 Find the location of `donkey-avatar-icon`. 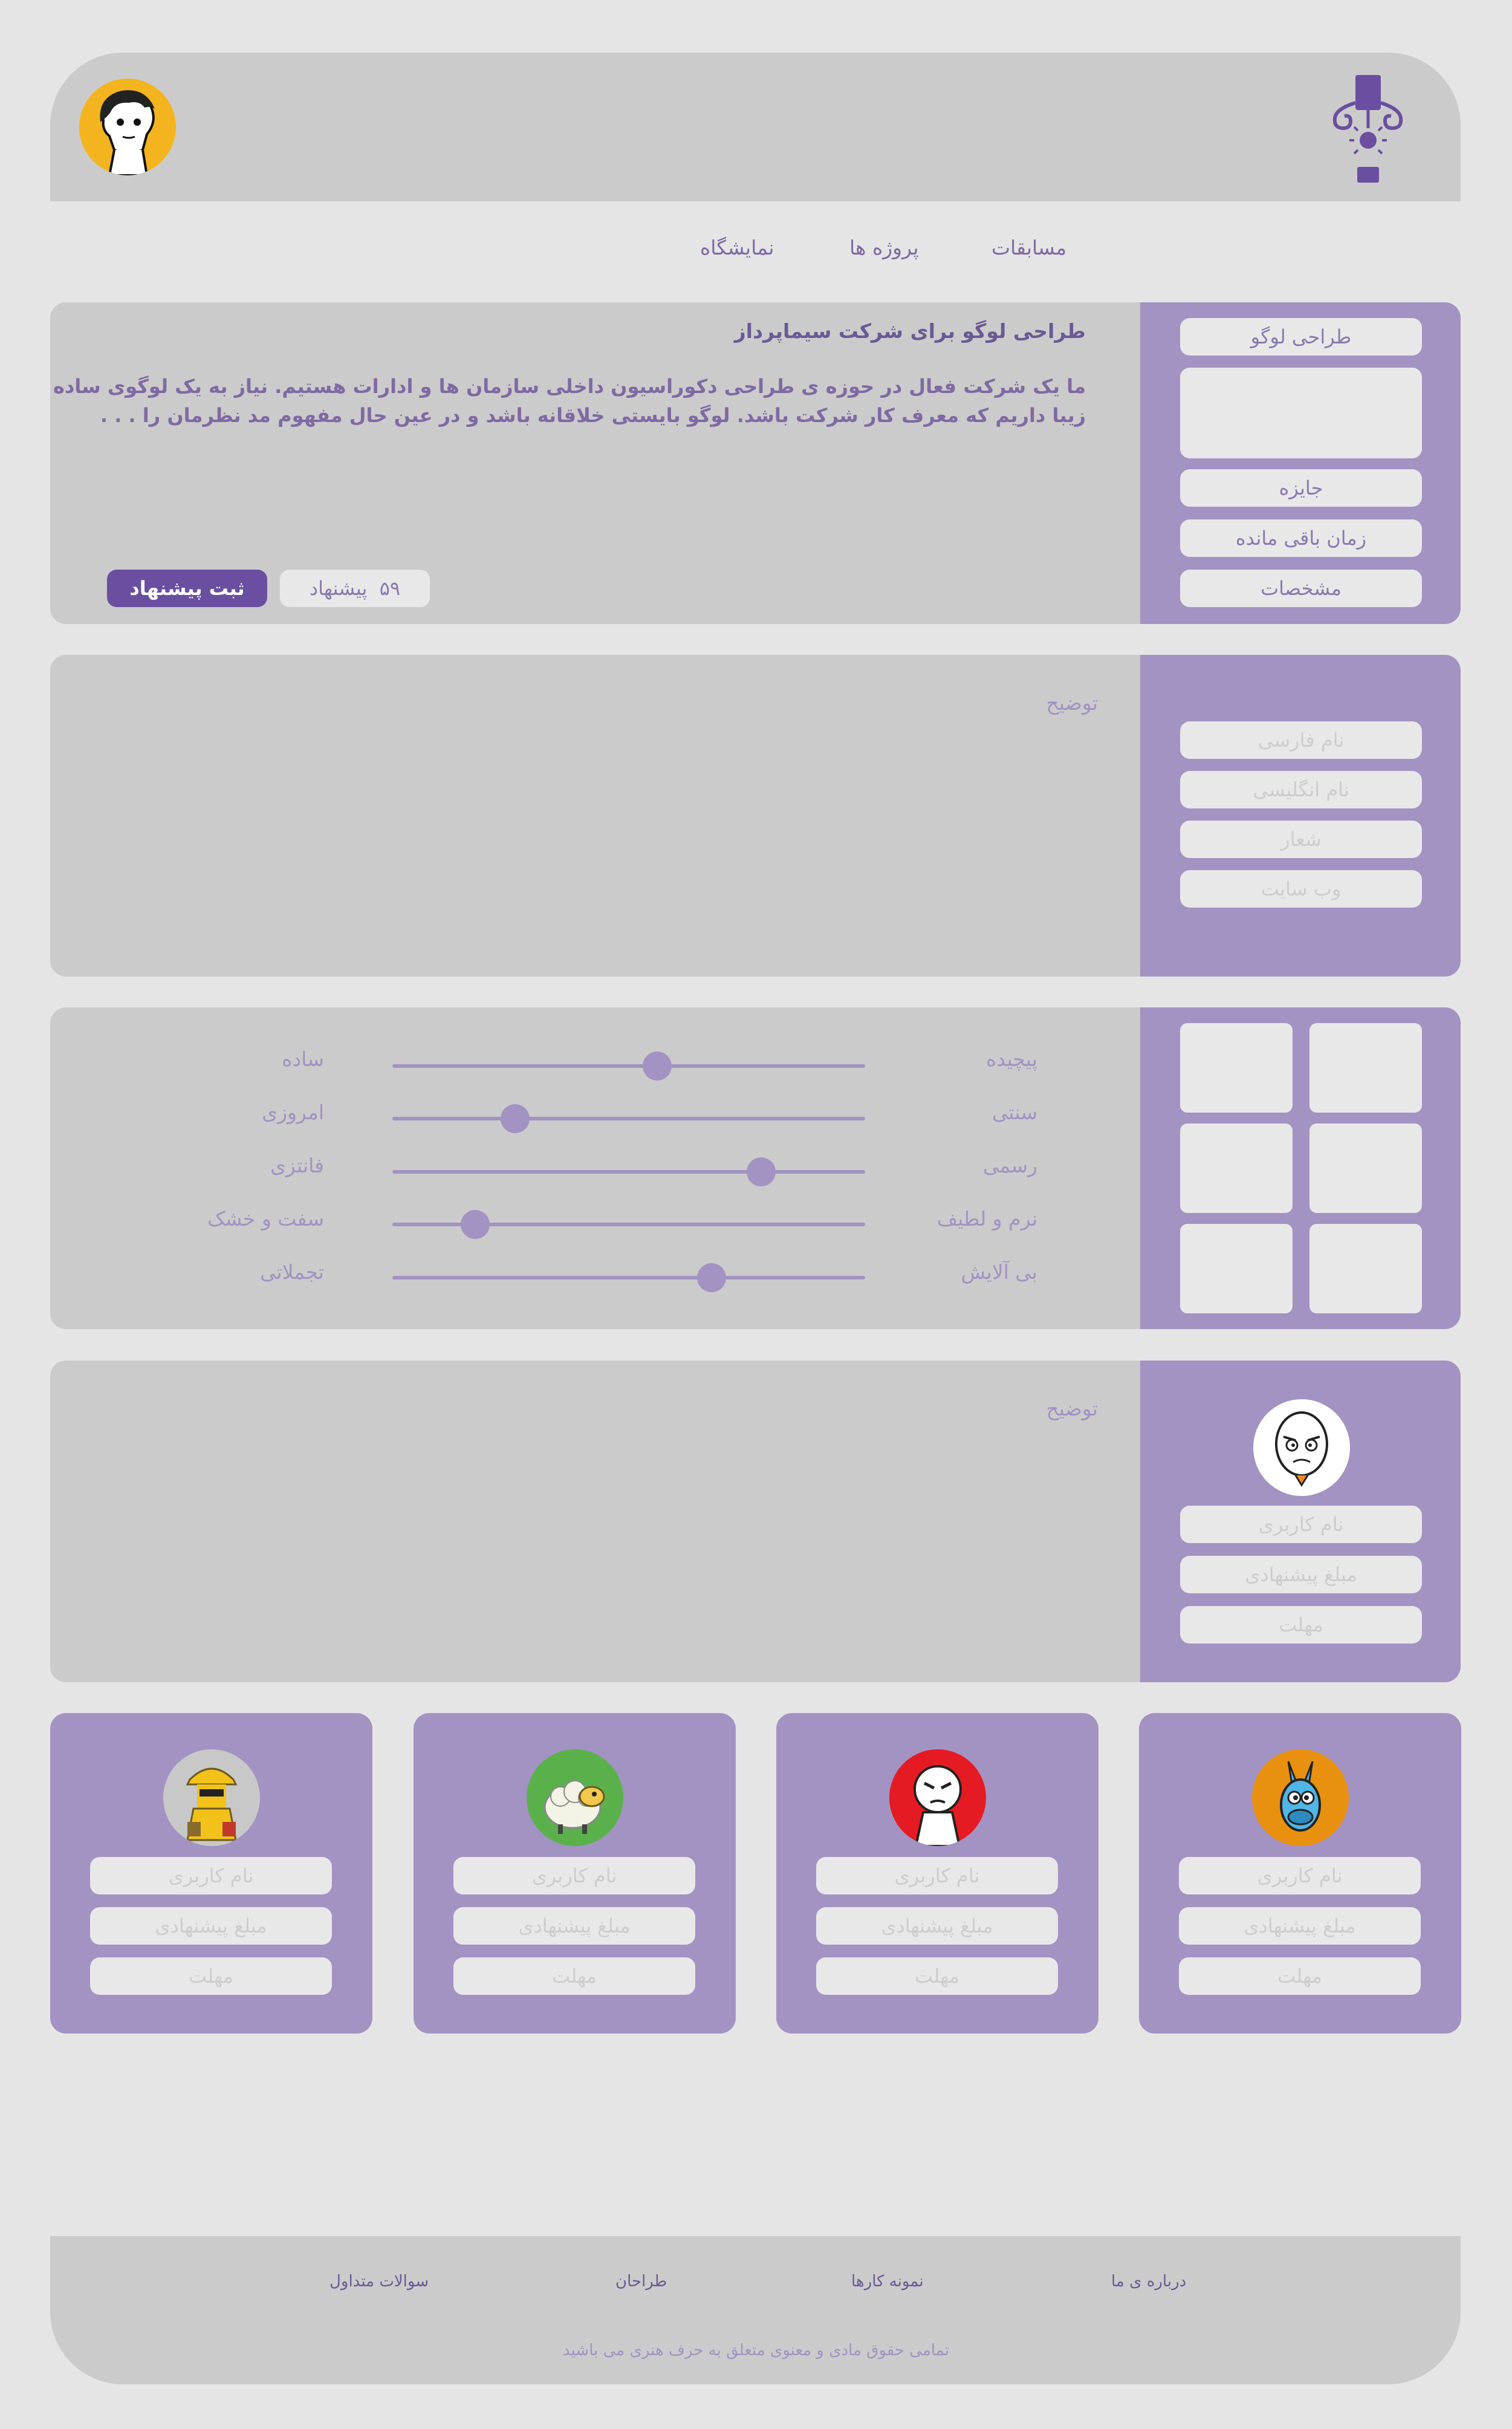

donkey-avatar-icon is located at coordinates (1300, 1797).